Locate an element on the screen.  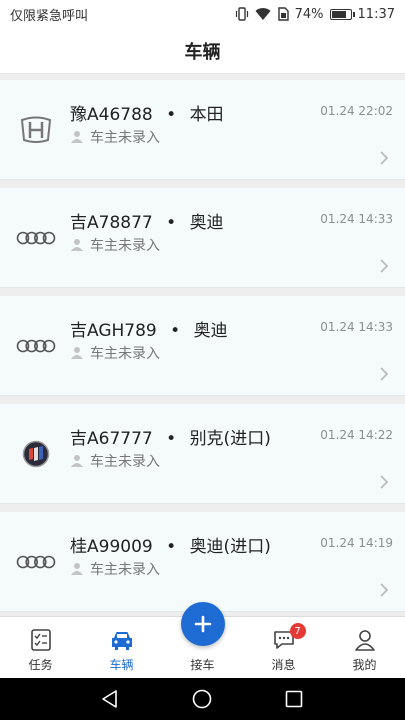
tab-vehicles: 车辆 is located at coordinates (121, 648).